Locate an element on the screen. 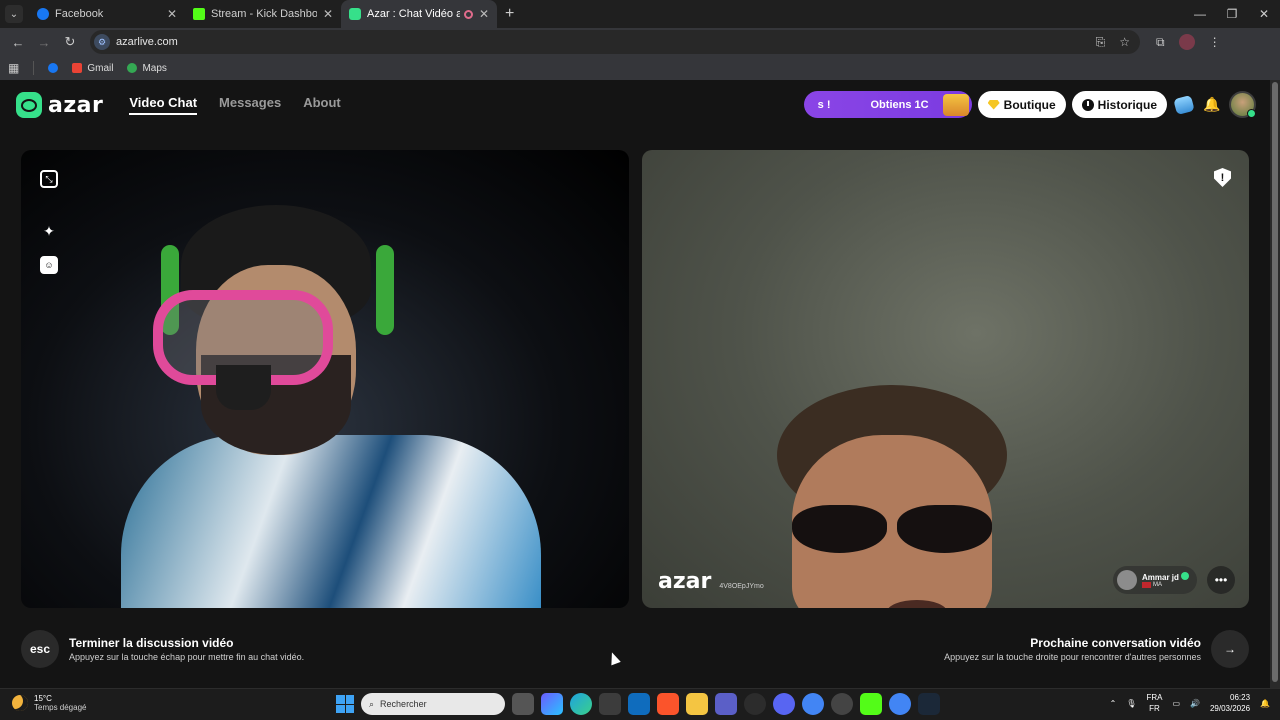  nav-video-chat: Video Chat is located at coordinates (163, 105).